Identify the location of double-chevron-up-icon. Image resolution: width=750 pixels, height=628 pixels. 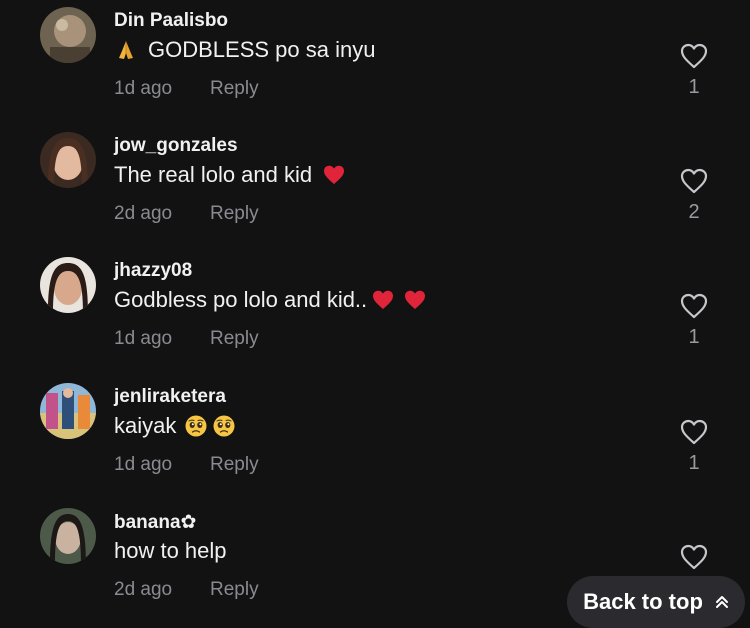
(722, 602).